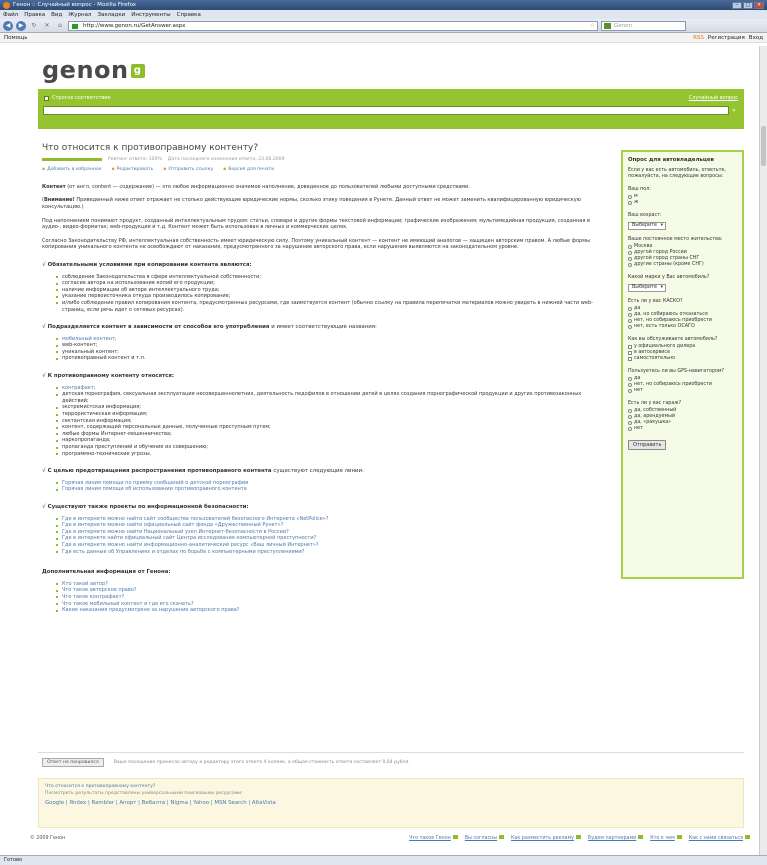 This screenshot has width=767, height=865. Describe the element at coordinates (10, 15) in the screenshot. I see `menu-file: Файл` at that location.